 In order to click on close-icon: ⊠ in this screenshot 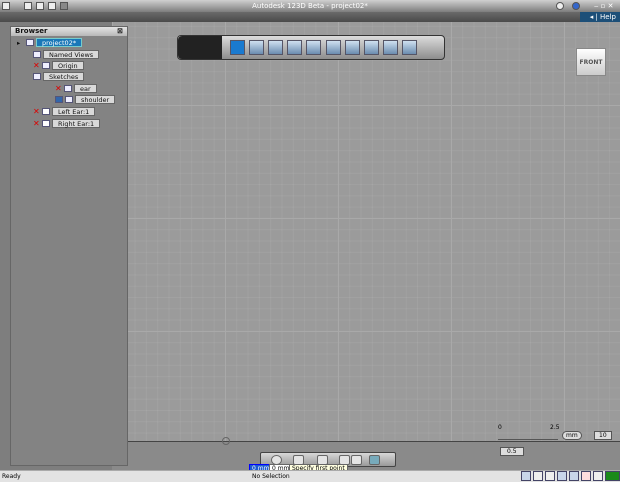, I will do `click(120, 31)`.